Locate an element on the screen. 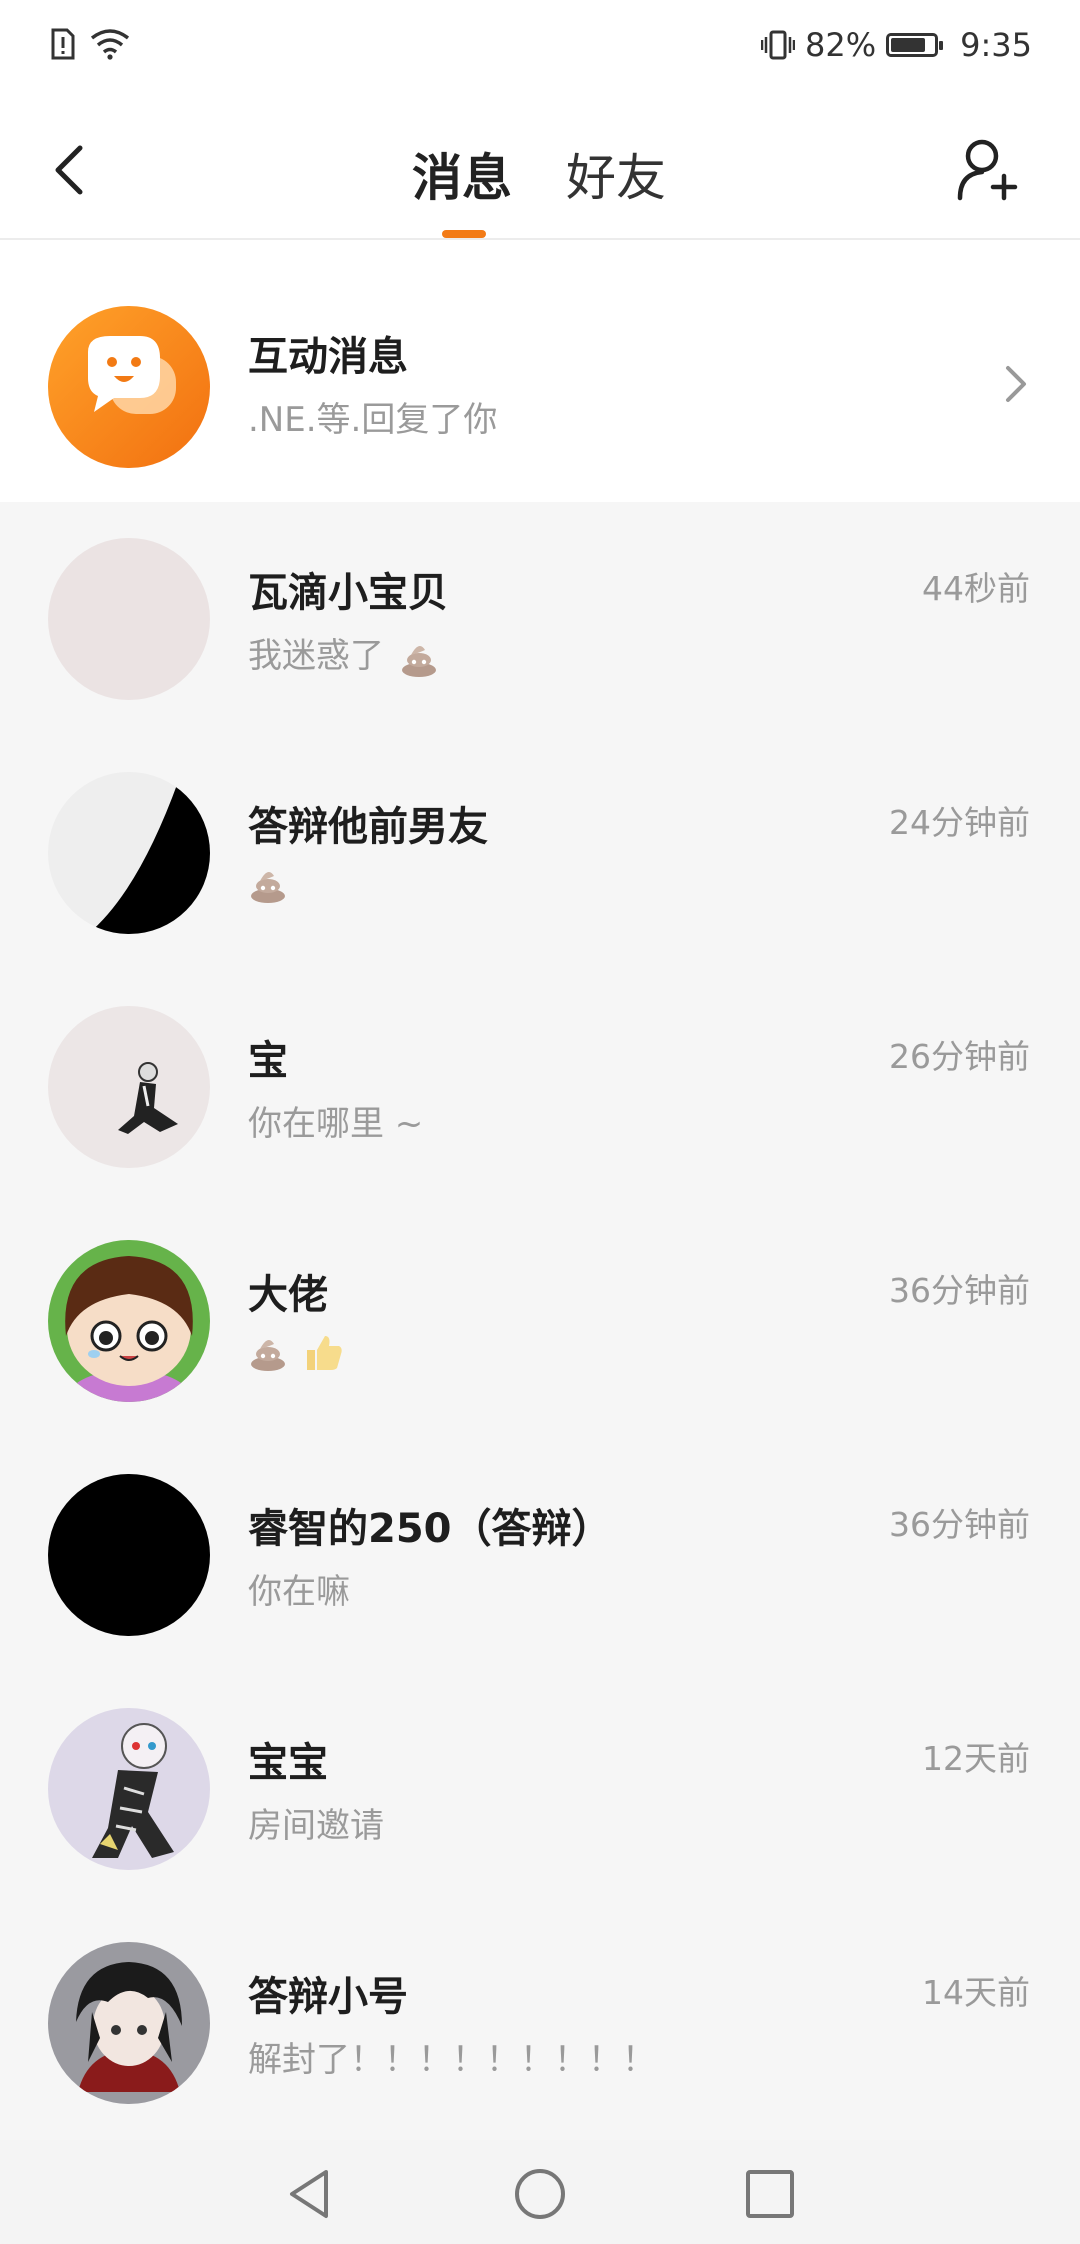 The image size is (1080, 2244). top-header: 消息 好友 is located at coordinates (540, 168).